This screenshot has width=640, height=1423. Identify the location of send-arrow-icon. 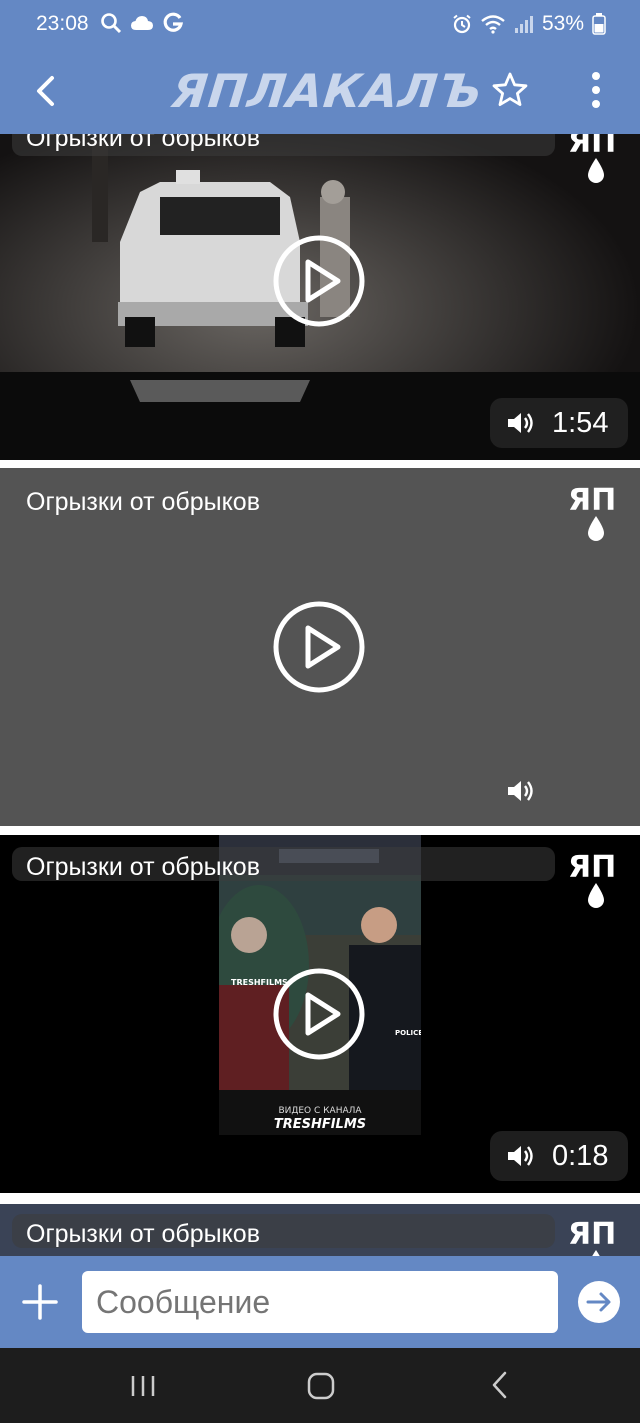
(599, 1302).